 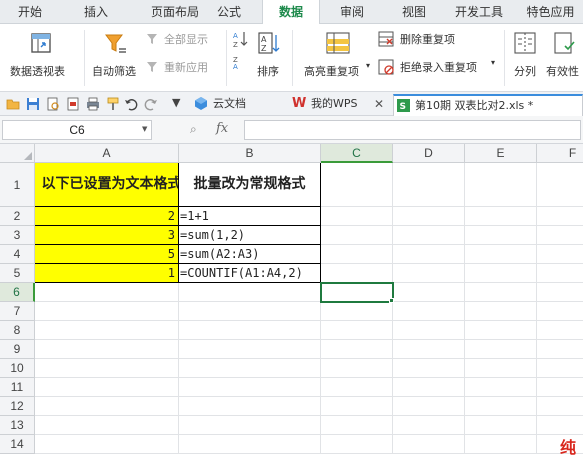 I want to click on print-preview-icon, so click(x=53, y=104).